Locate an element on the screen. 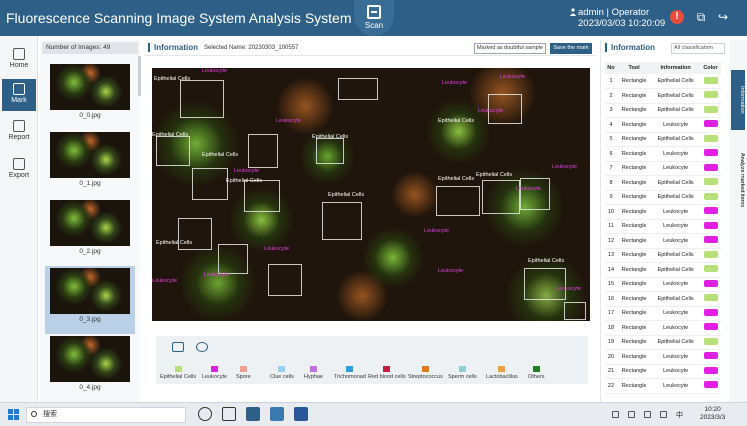  table-row: 11 Rectangle Leukocyte is located at coordinates (663, 226).